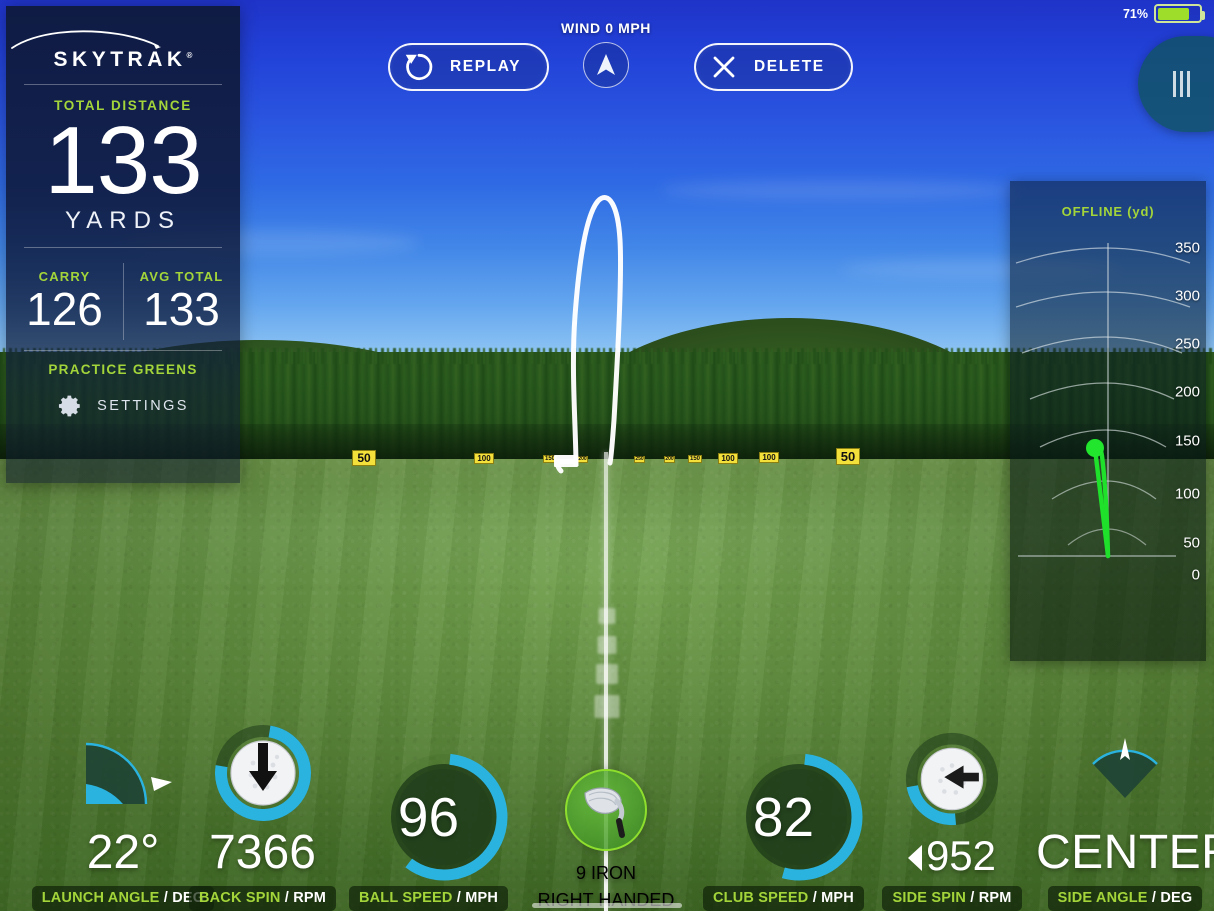 The image size is (1214, 911). I want to click on back-spin-label: BACK SPIN / RPM, so click(262, 898).